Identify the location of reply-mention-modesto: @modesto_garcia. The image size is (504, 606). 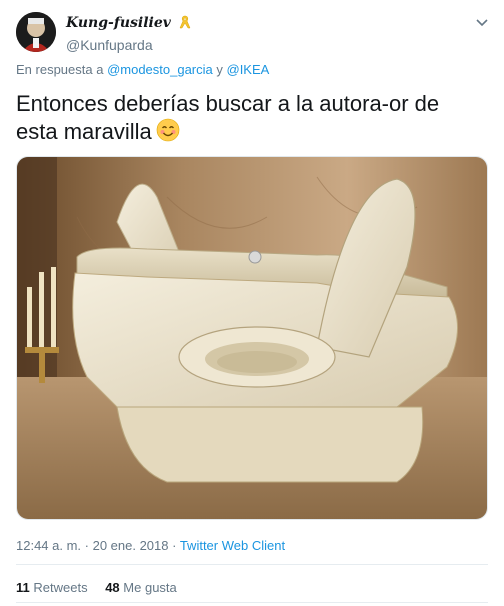
(160, 69).